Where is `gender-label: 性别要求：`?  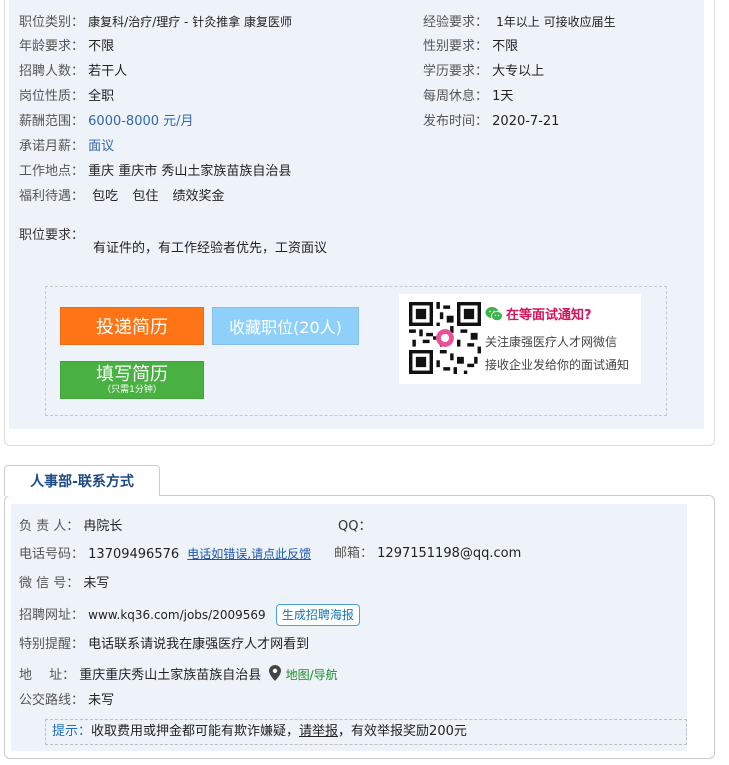
gender-label: 性别要求： is located at coordinates (456, 46).